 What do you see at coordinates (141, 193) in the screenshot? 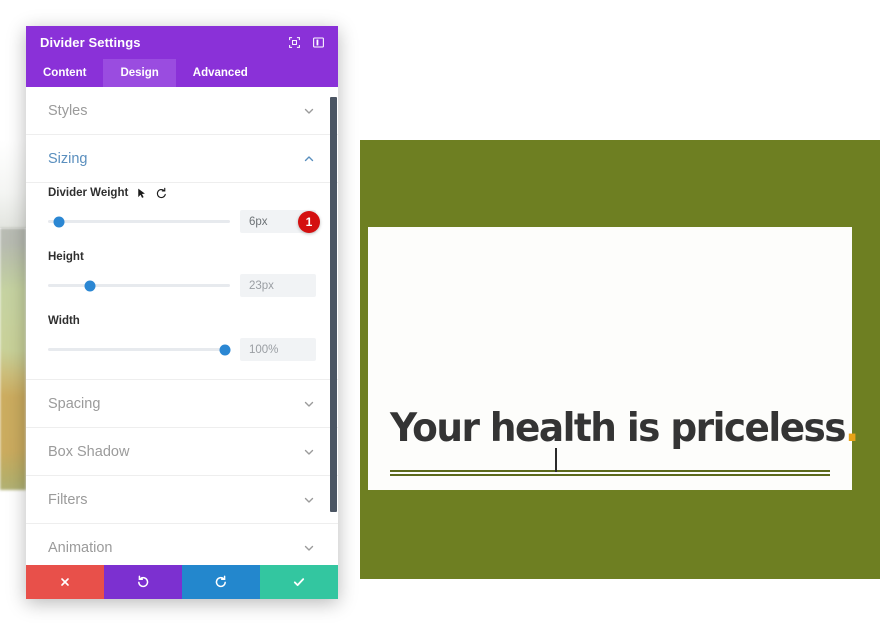
I see `cursor-pointer-icon` at bounding box center [141, 193].